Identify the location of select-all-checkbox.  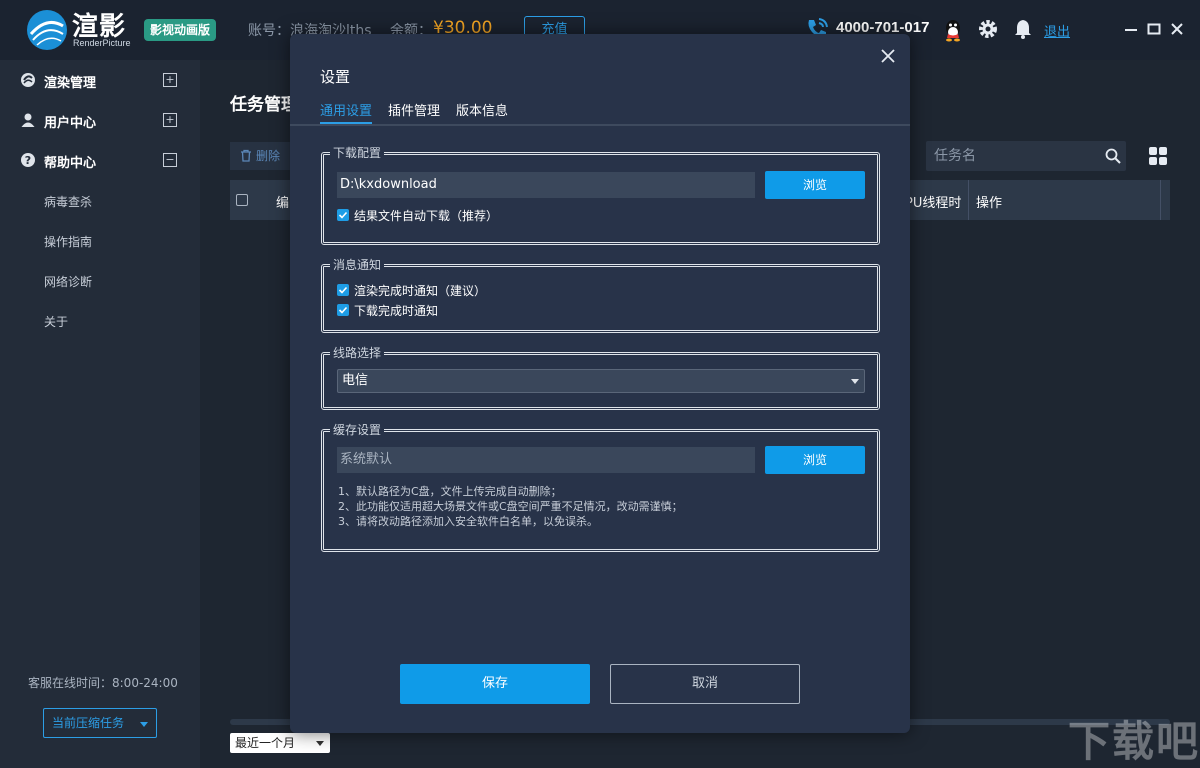
(242, 200).